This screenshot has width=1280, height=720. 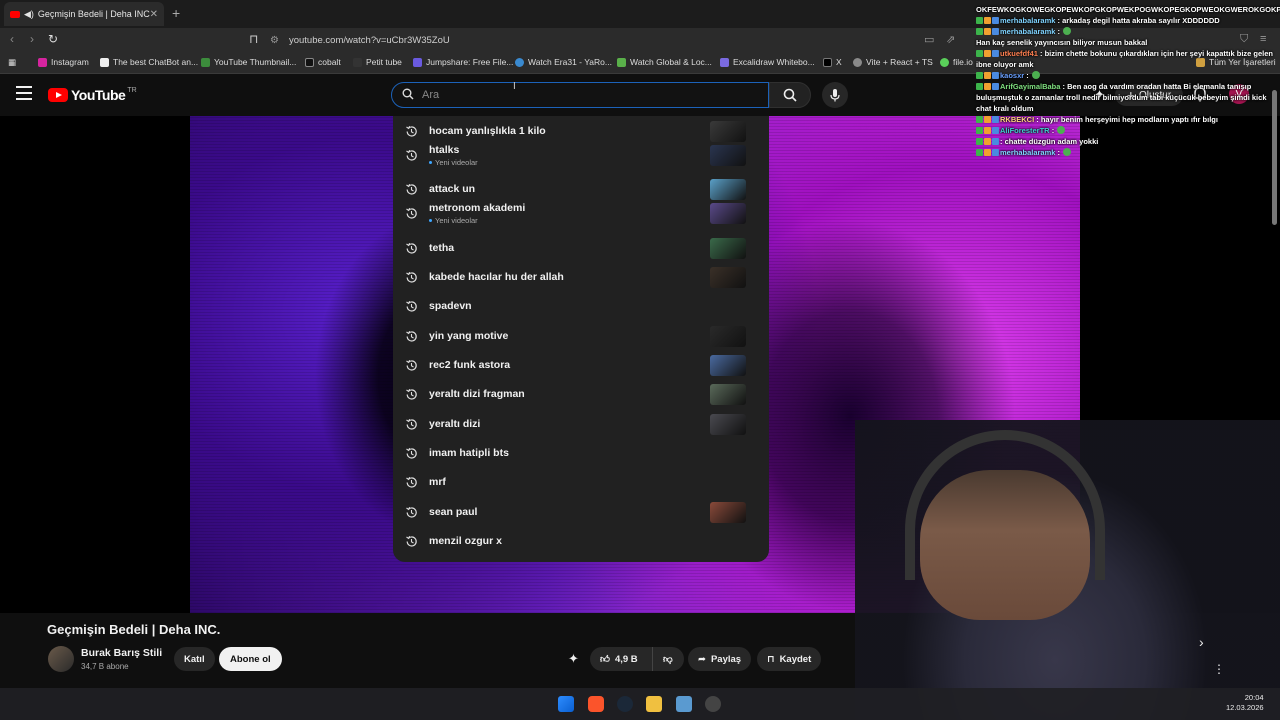 What do you see at coordinates (893, 62) in the screenshot?
I see `bookmark-vite: Vite + React + TS` at bounding box center [893, 62].